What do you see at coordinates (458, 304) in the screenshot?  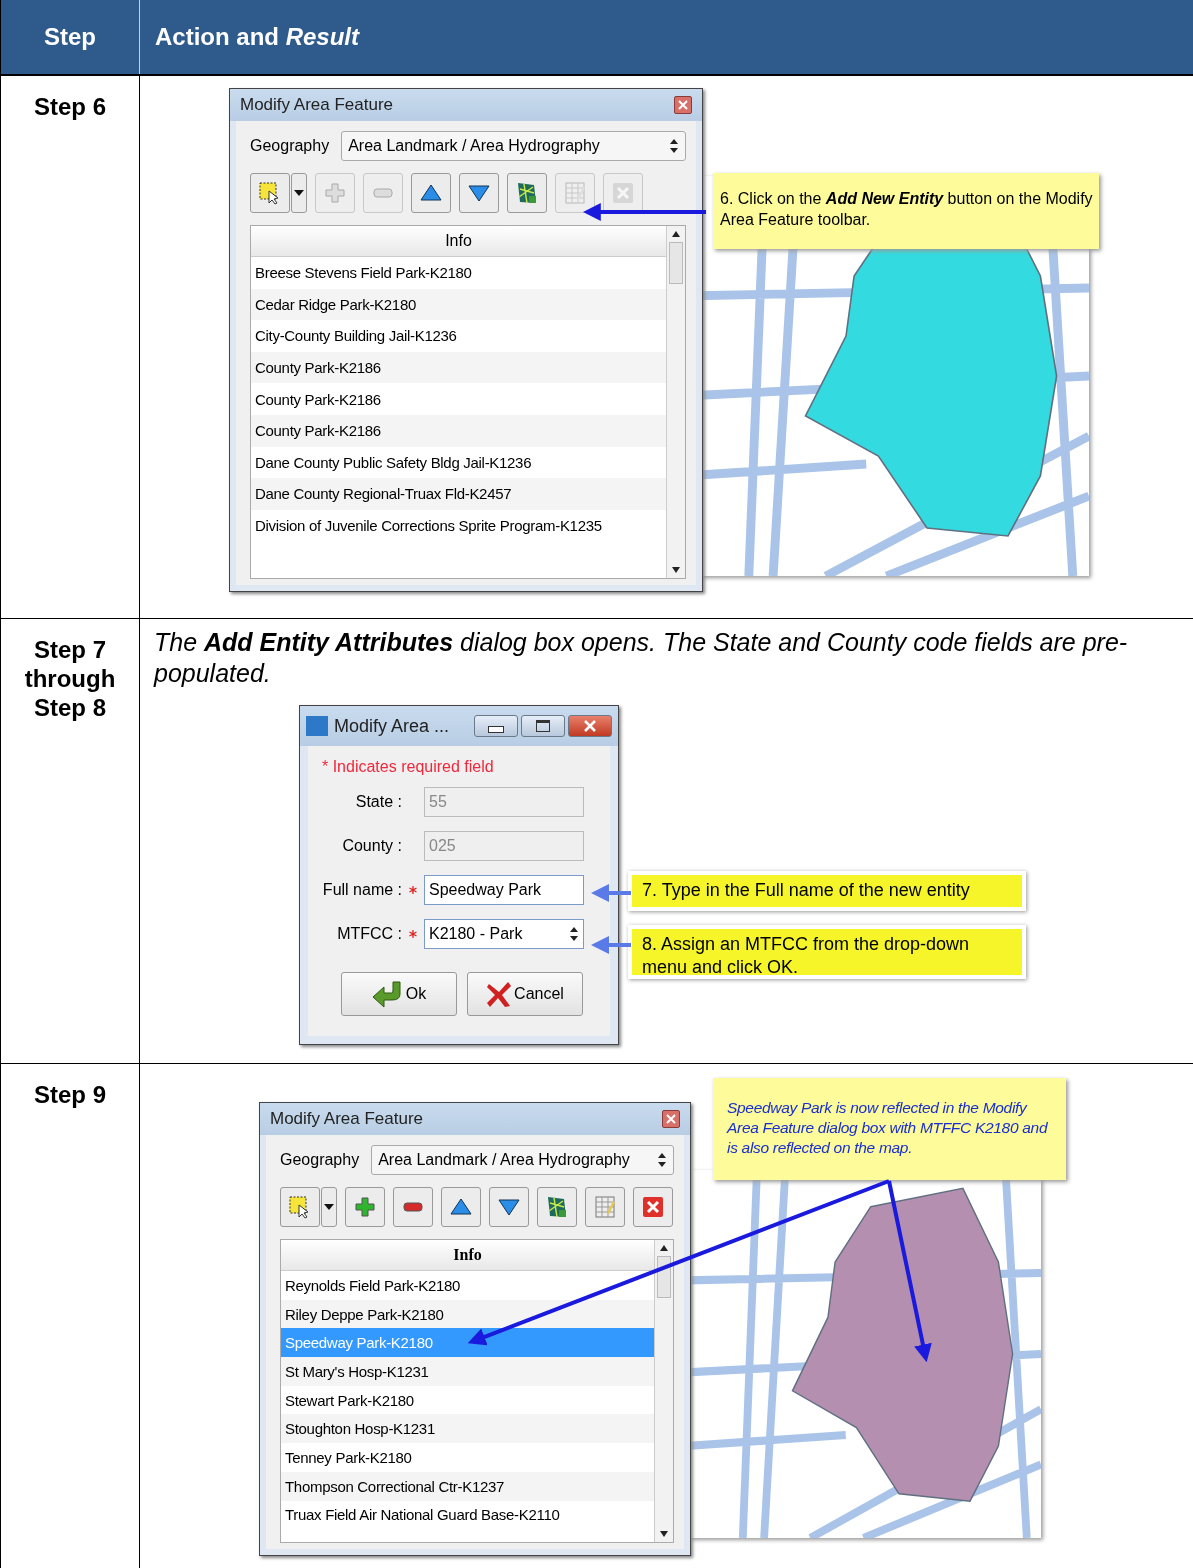 I see `list-item: Cedar Ridge Park-K2180` at bounding box center [458, 304].